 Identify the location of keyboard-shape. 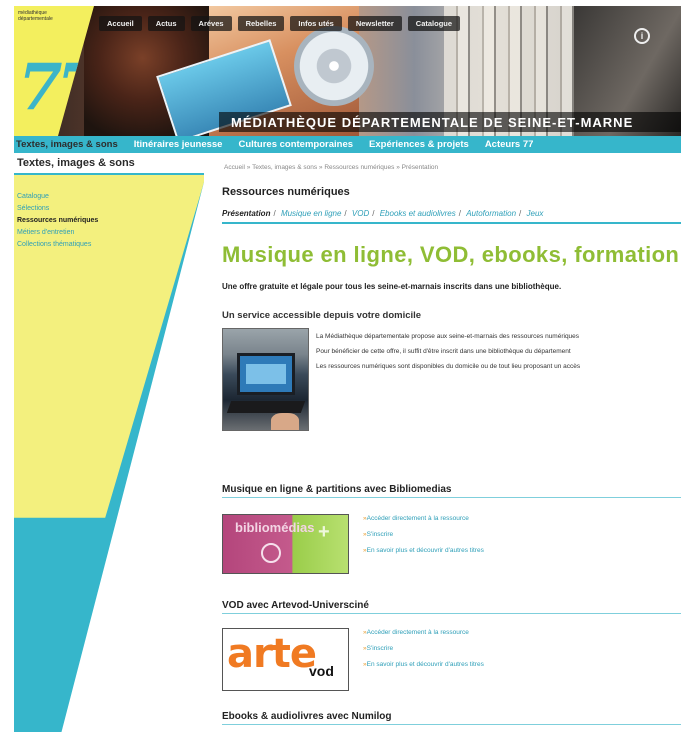
(266, 407).